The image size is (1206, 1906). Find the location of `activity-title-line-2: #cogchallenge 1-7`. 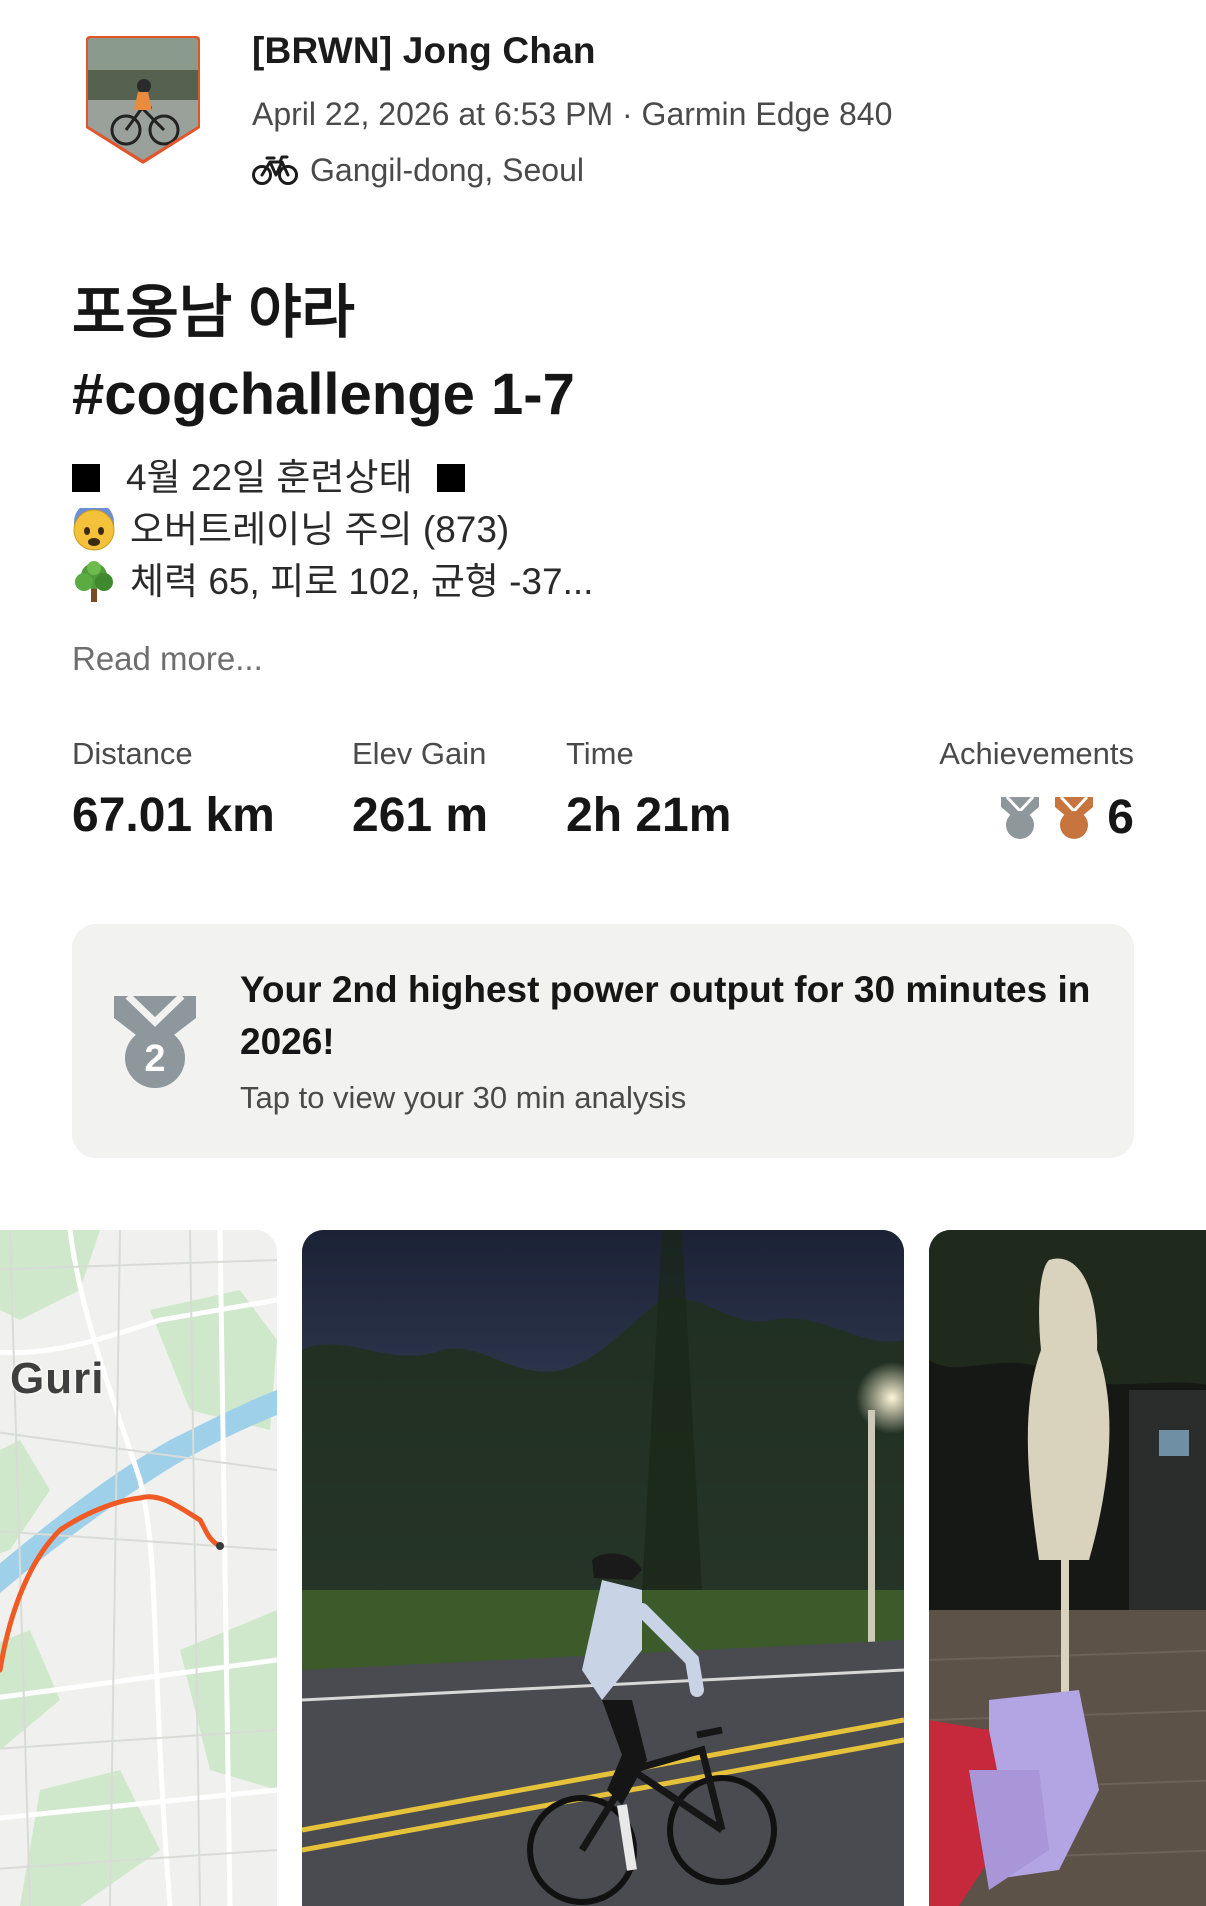

activity-title-line-2: #cogchallenge 1-7 is located at coordinates (323, 394).